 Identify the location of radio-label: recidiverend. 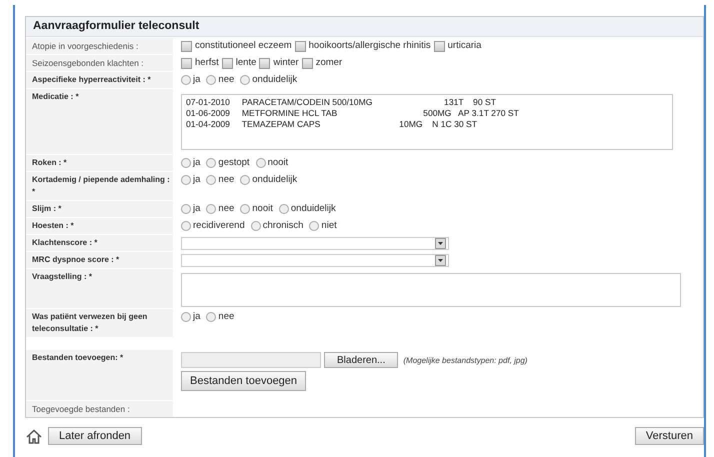
(219, 226).